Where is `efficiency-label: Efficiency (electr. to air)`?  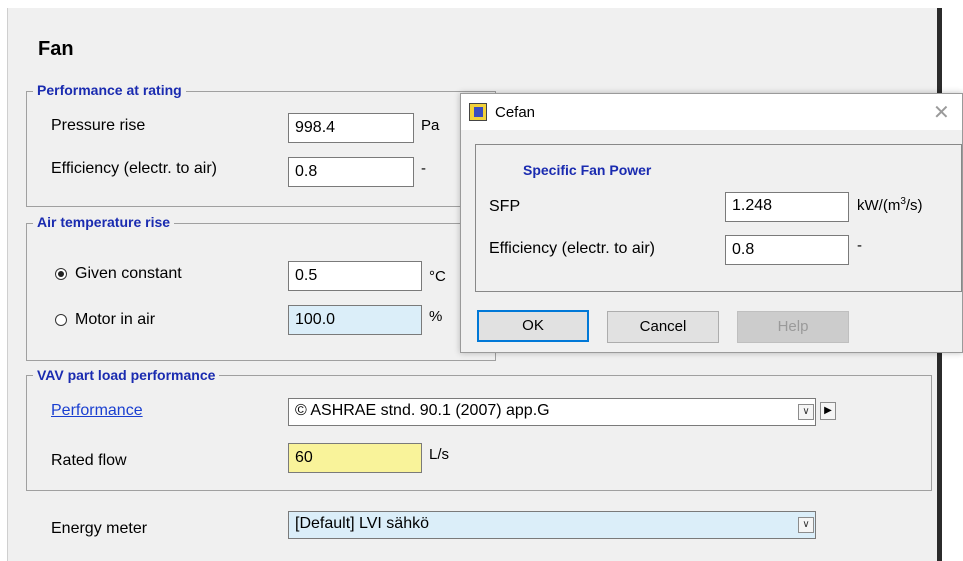
efficiency-label: Efficiency (electr. to air) is located at coordinates (134, 168).